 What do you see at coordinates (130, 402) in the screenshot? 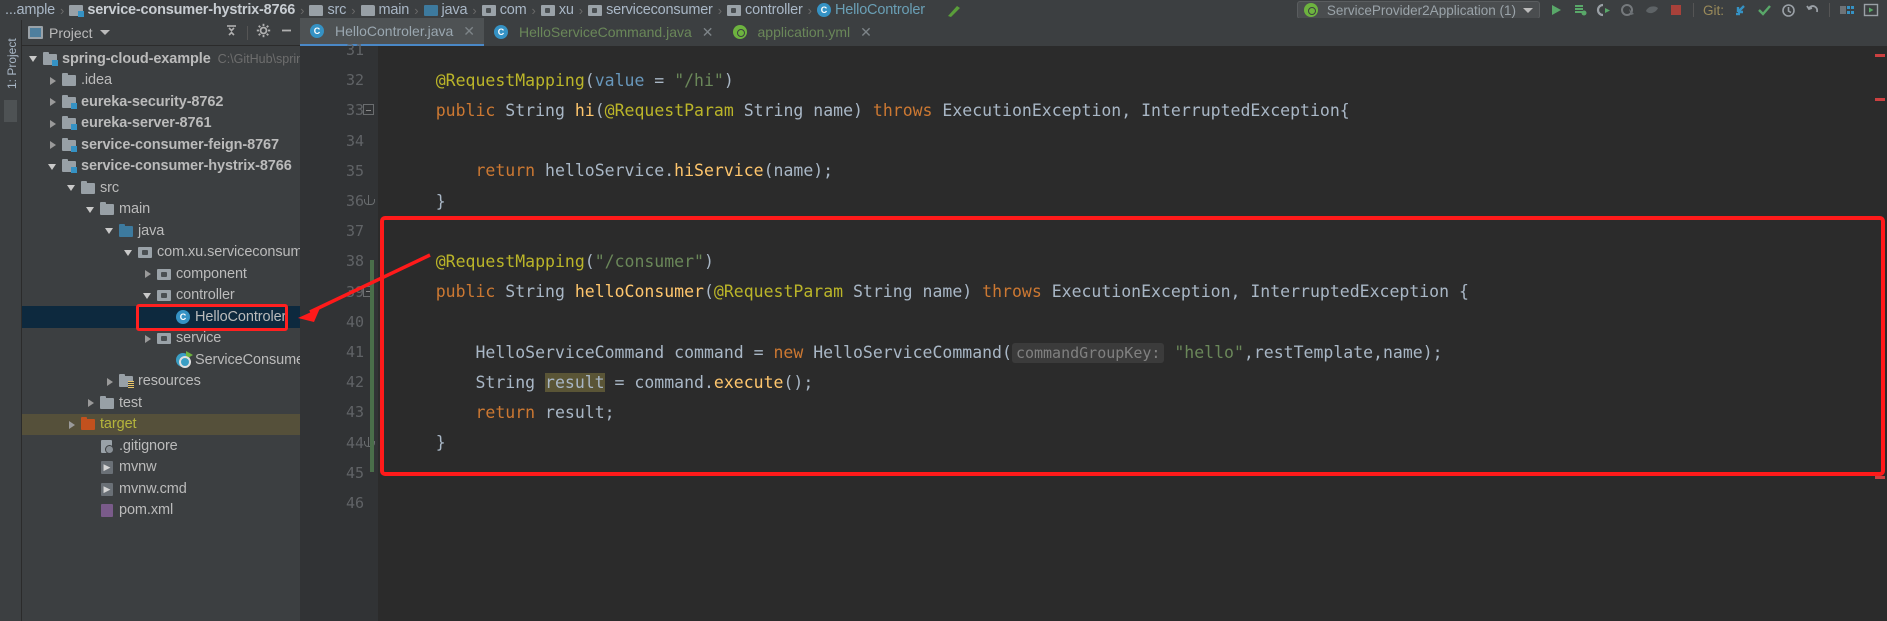
I see `tree-item-label: test` at bounding box center [130, 402].